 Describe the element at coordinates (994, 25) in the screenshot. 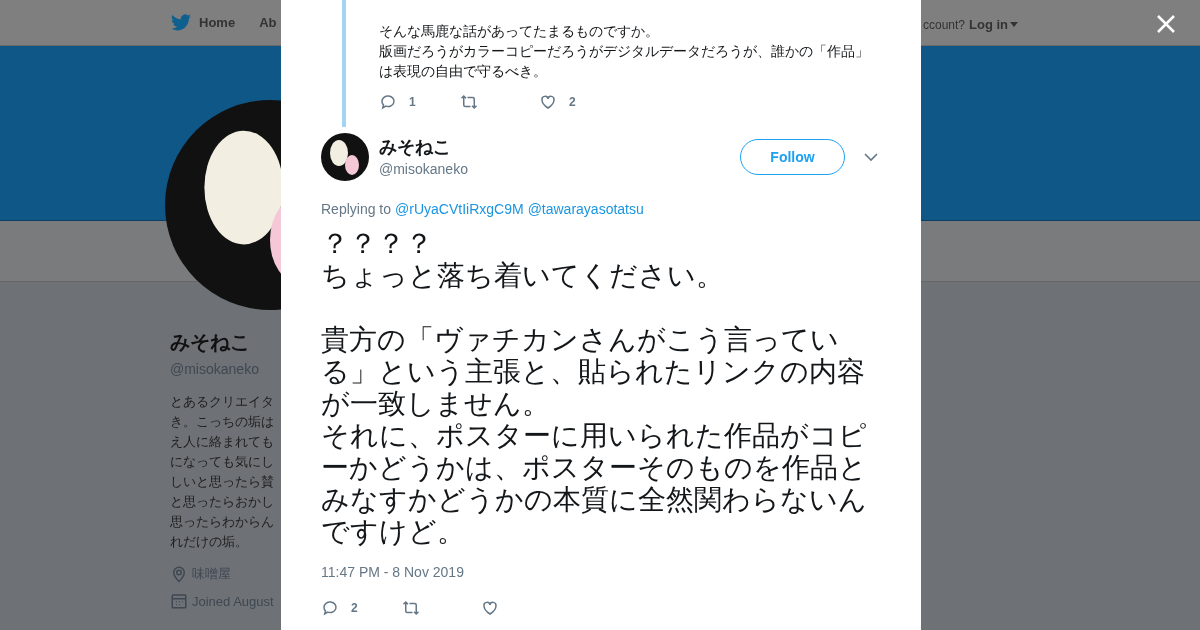

I see `login-button: Log in` at that location.